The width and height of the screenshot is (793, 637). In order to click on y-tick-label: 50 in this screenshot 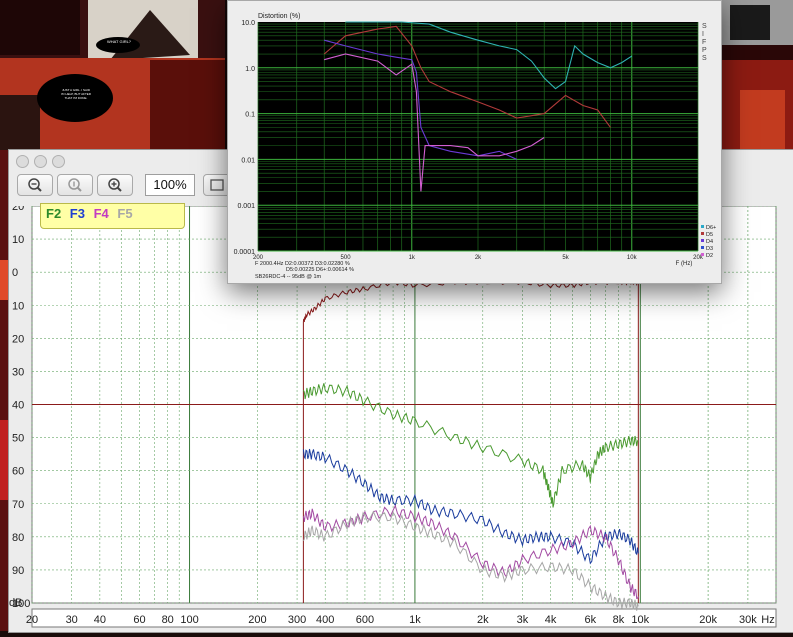, I will do `click(18, 439)`.